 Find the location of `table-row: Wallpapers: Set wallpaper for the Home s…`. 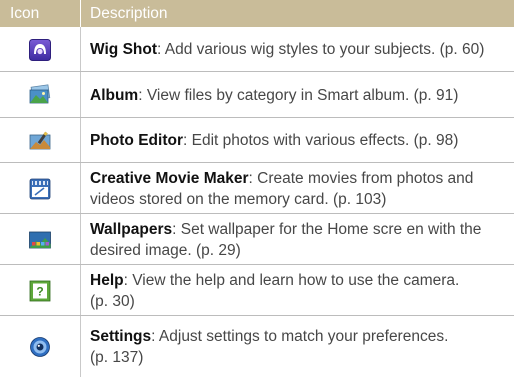

table-row: Wallpapers: Set wallpaper for the Home s… is located at coordinates (257, 239).